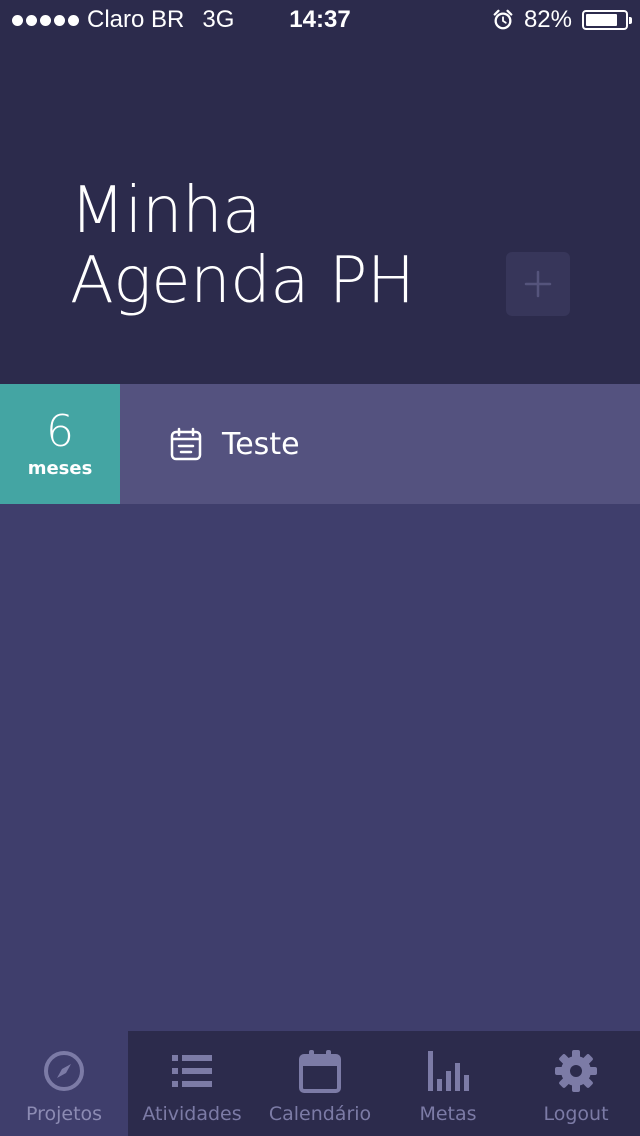 Image resolution: width=640 pixels, height=1136 pixels. I want to click on tab-projetos: Projetos, so click(64, 1083).